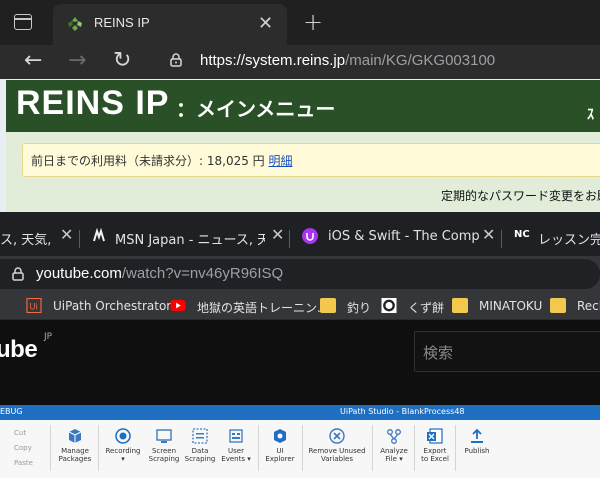 This screenshot has height=478, width=600. What do you see at coordinates (122, 22) in the screenshot?
I see `tab-title: REINS IP` at bounding box center [122, 22].